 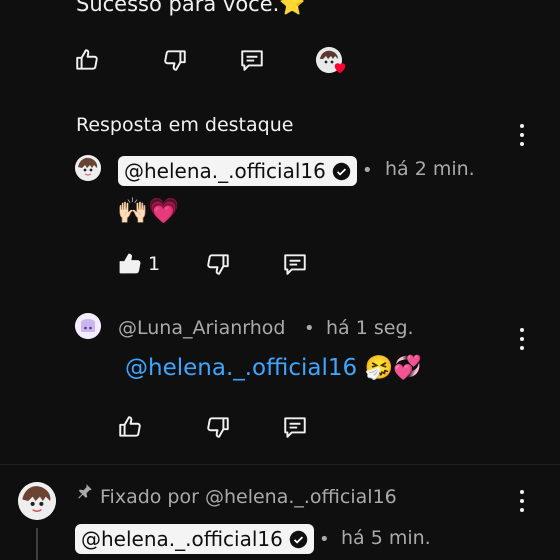 I want to click on thread-line, so click(x=37, y=544).